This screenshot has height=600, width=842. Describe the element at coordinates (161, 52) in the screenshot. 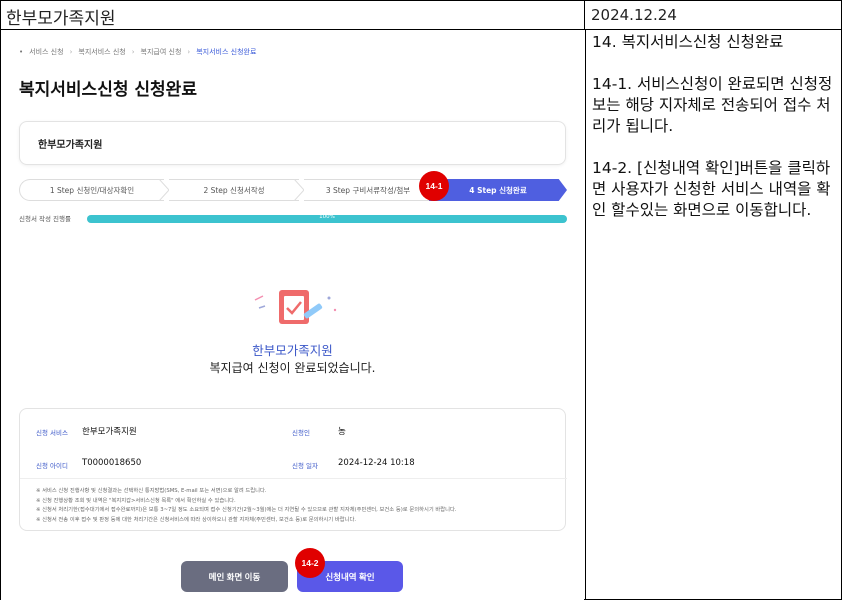

I see `breadcrumb-item: 복지급여 신청` at that location.